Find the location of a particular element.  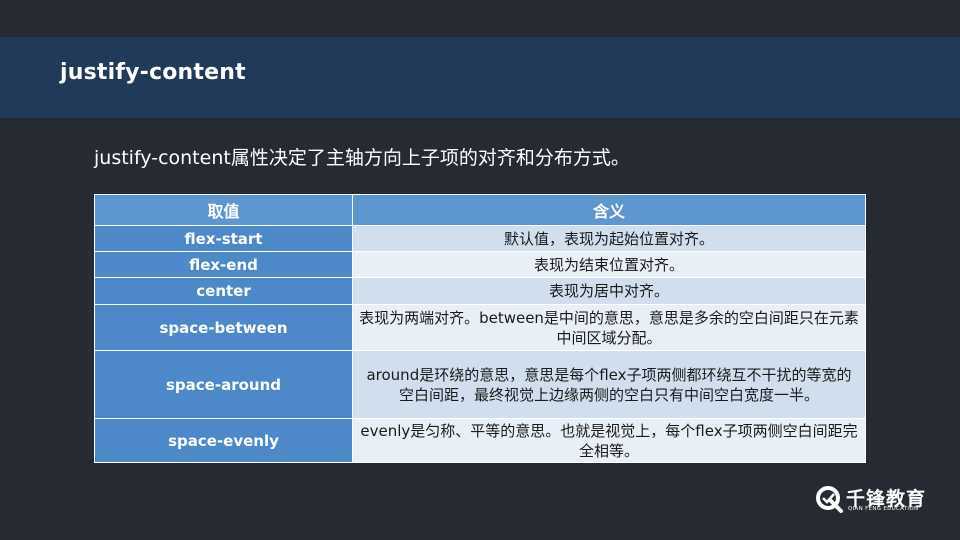

row-value: space-evenly is located at coordinates (223, 440).